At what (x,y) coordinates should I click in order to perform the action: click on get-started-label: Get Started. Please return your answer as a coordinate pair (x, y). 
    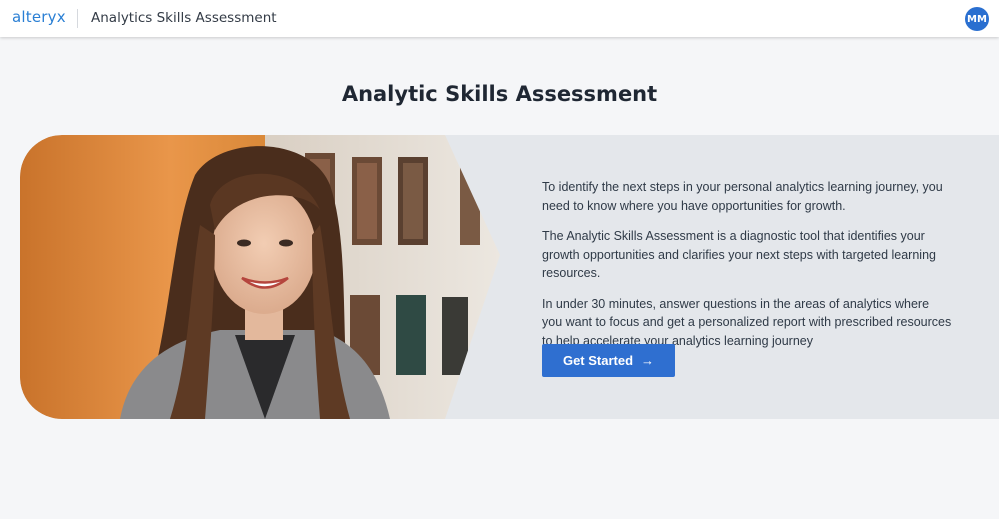
    Looking at the image, I should click on (598, 360).